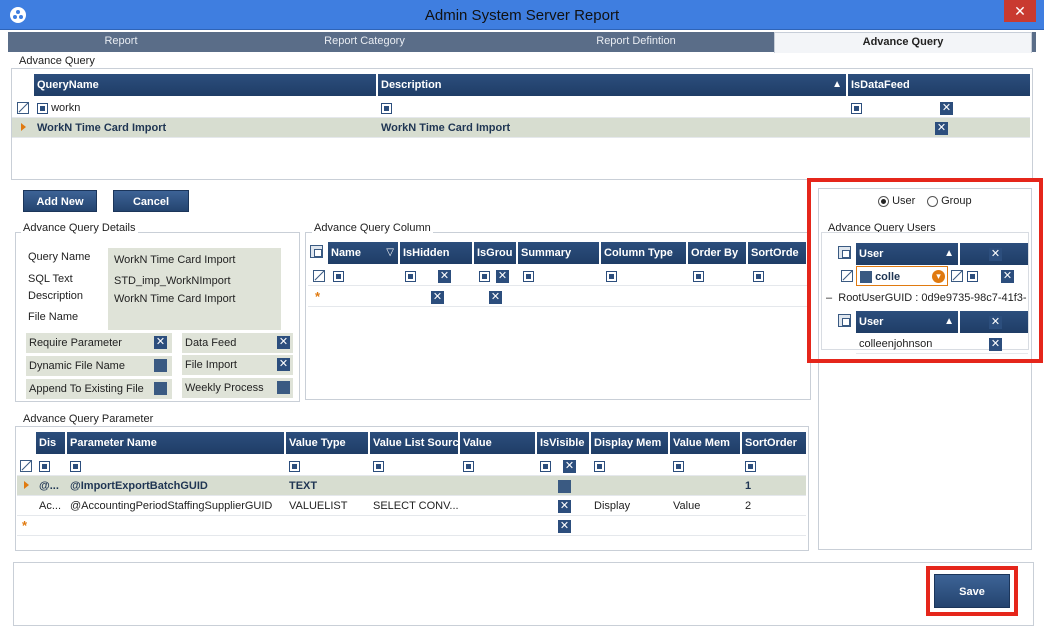 The image size is (1044, 639). I want to click on param-display-member: Display, so click(630, 506).